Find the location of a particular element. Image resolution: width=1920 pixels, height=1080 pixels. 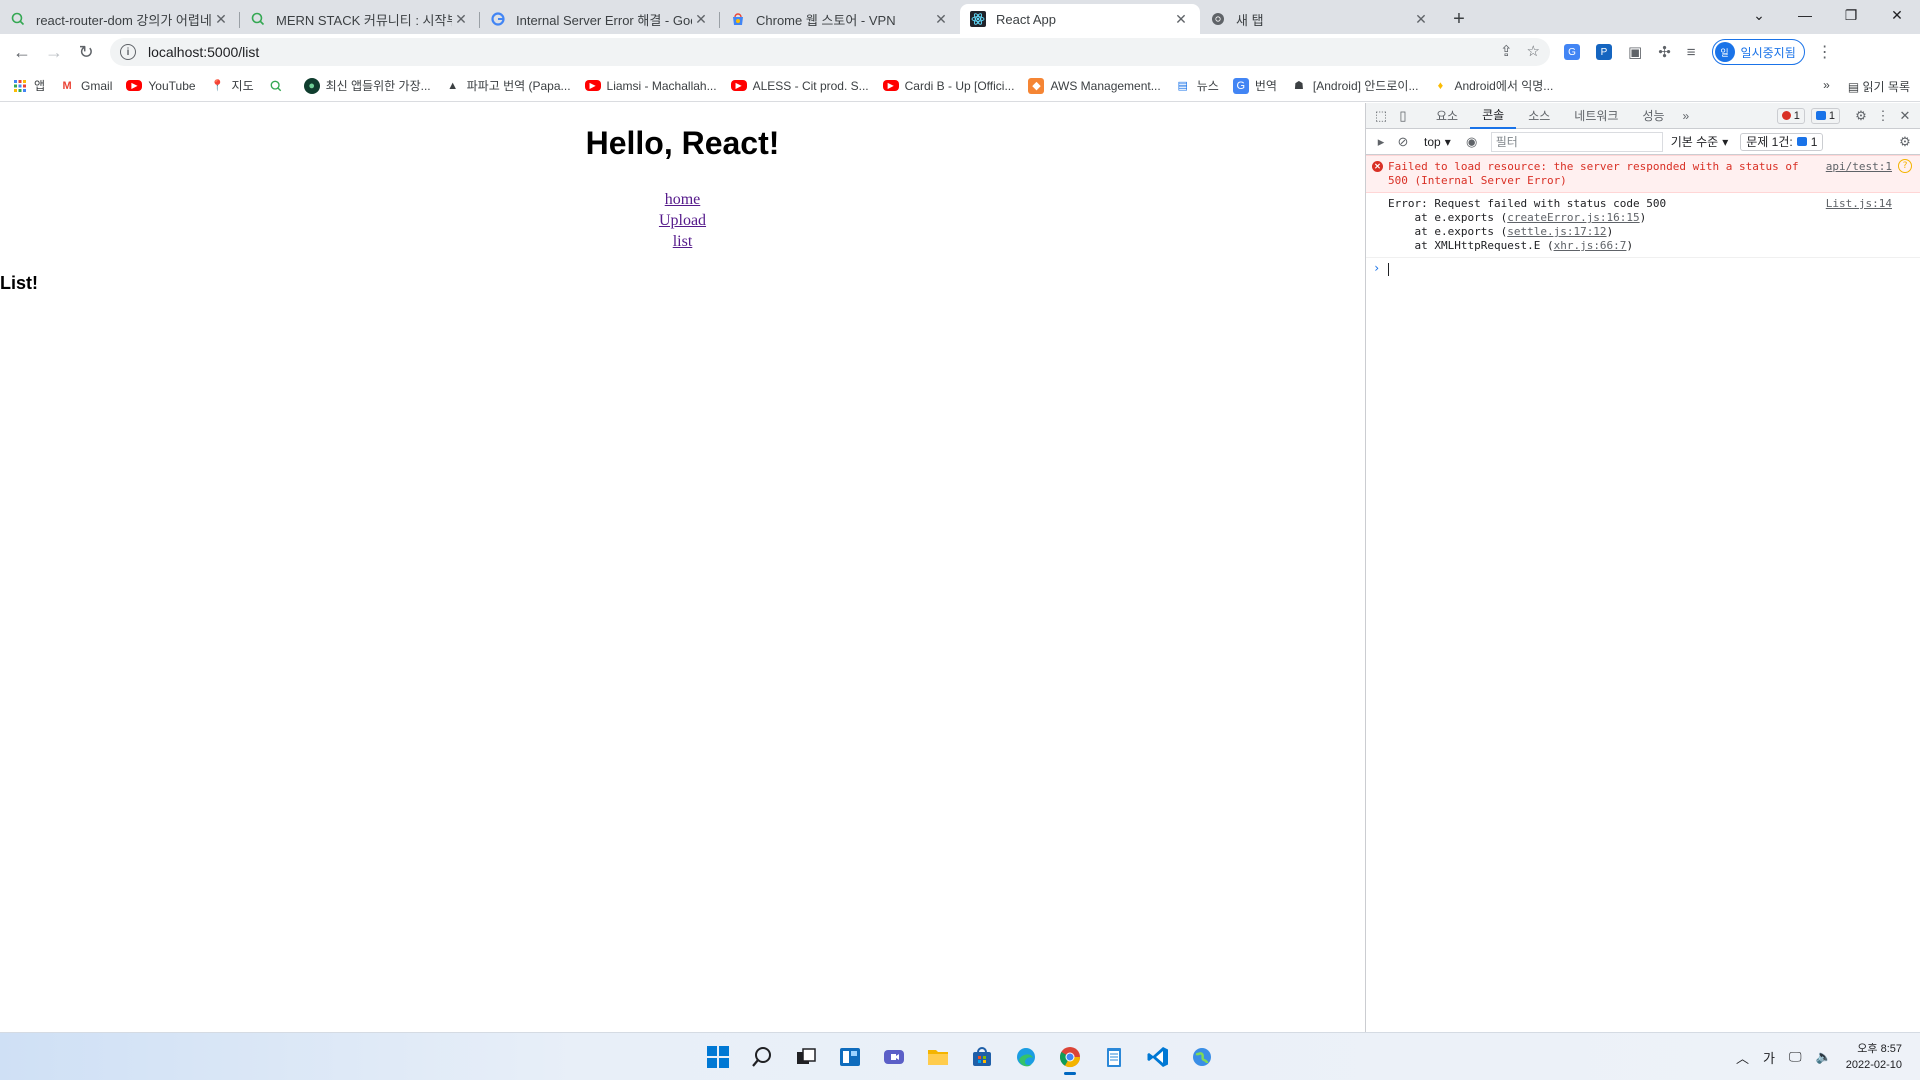

reload-button: ↻ is located at coordinates (86, 52).